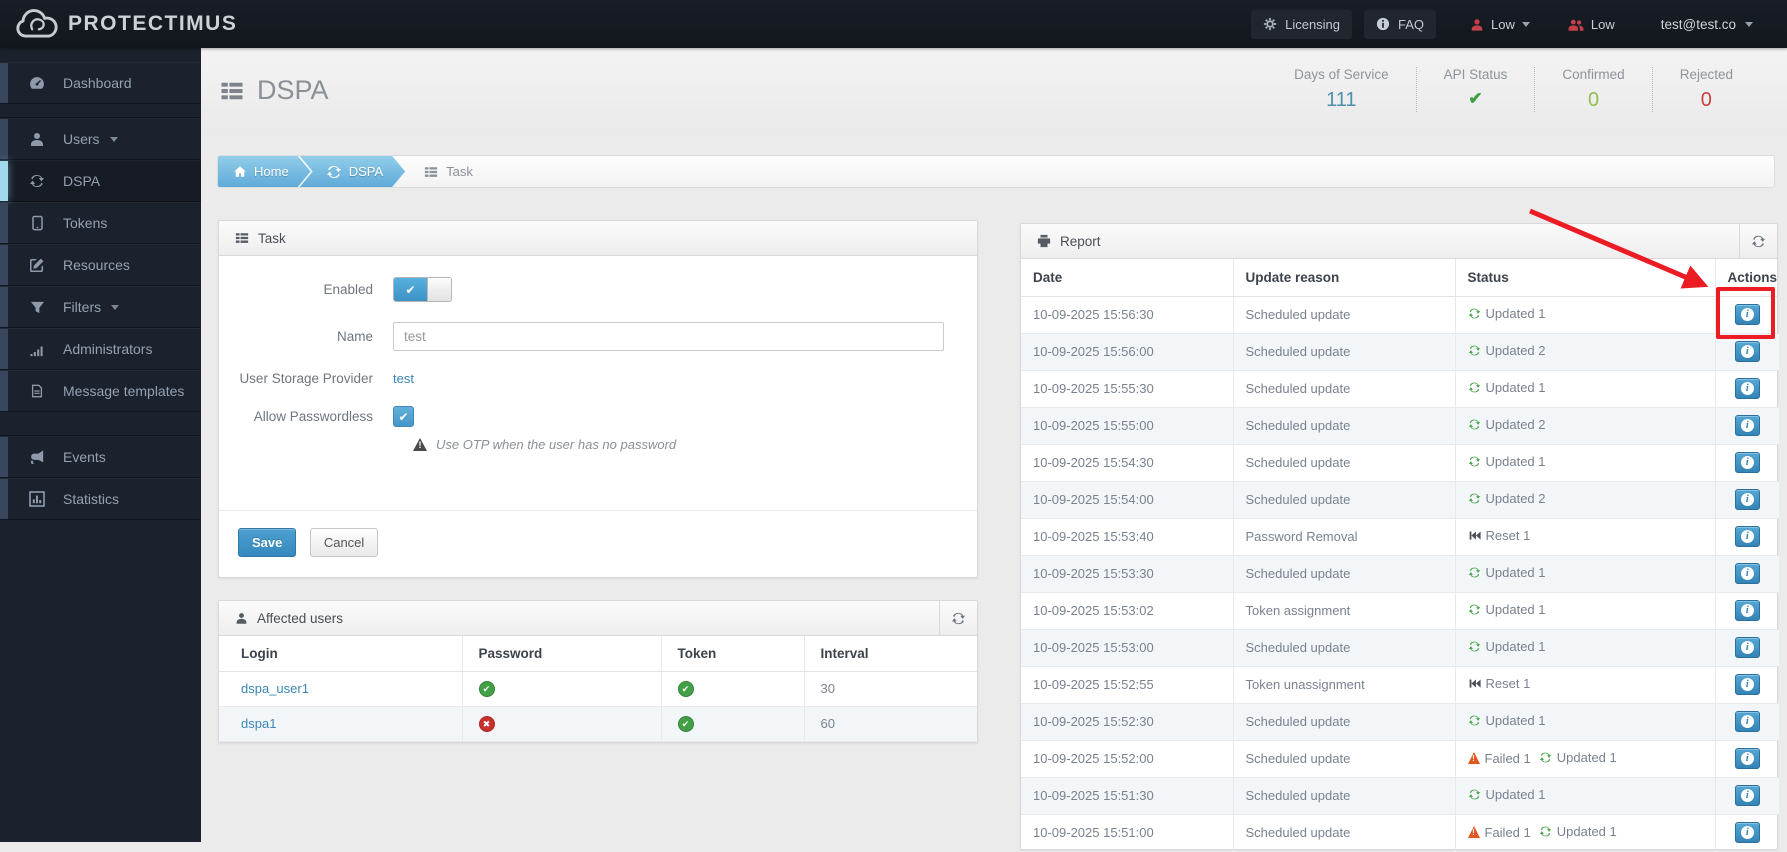  What do you see at coordinates (352, 171) in the screenshot?
I see `breadcrumb-item-dspa: DSPA` at bounding box center [352, 171].